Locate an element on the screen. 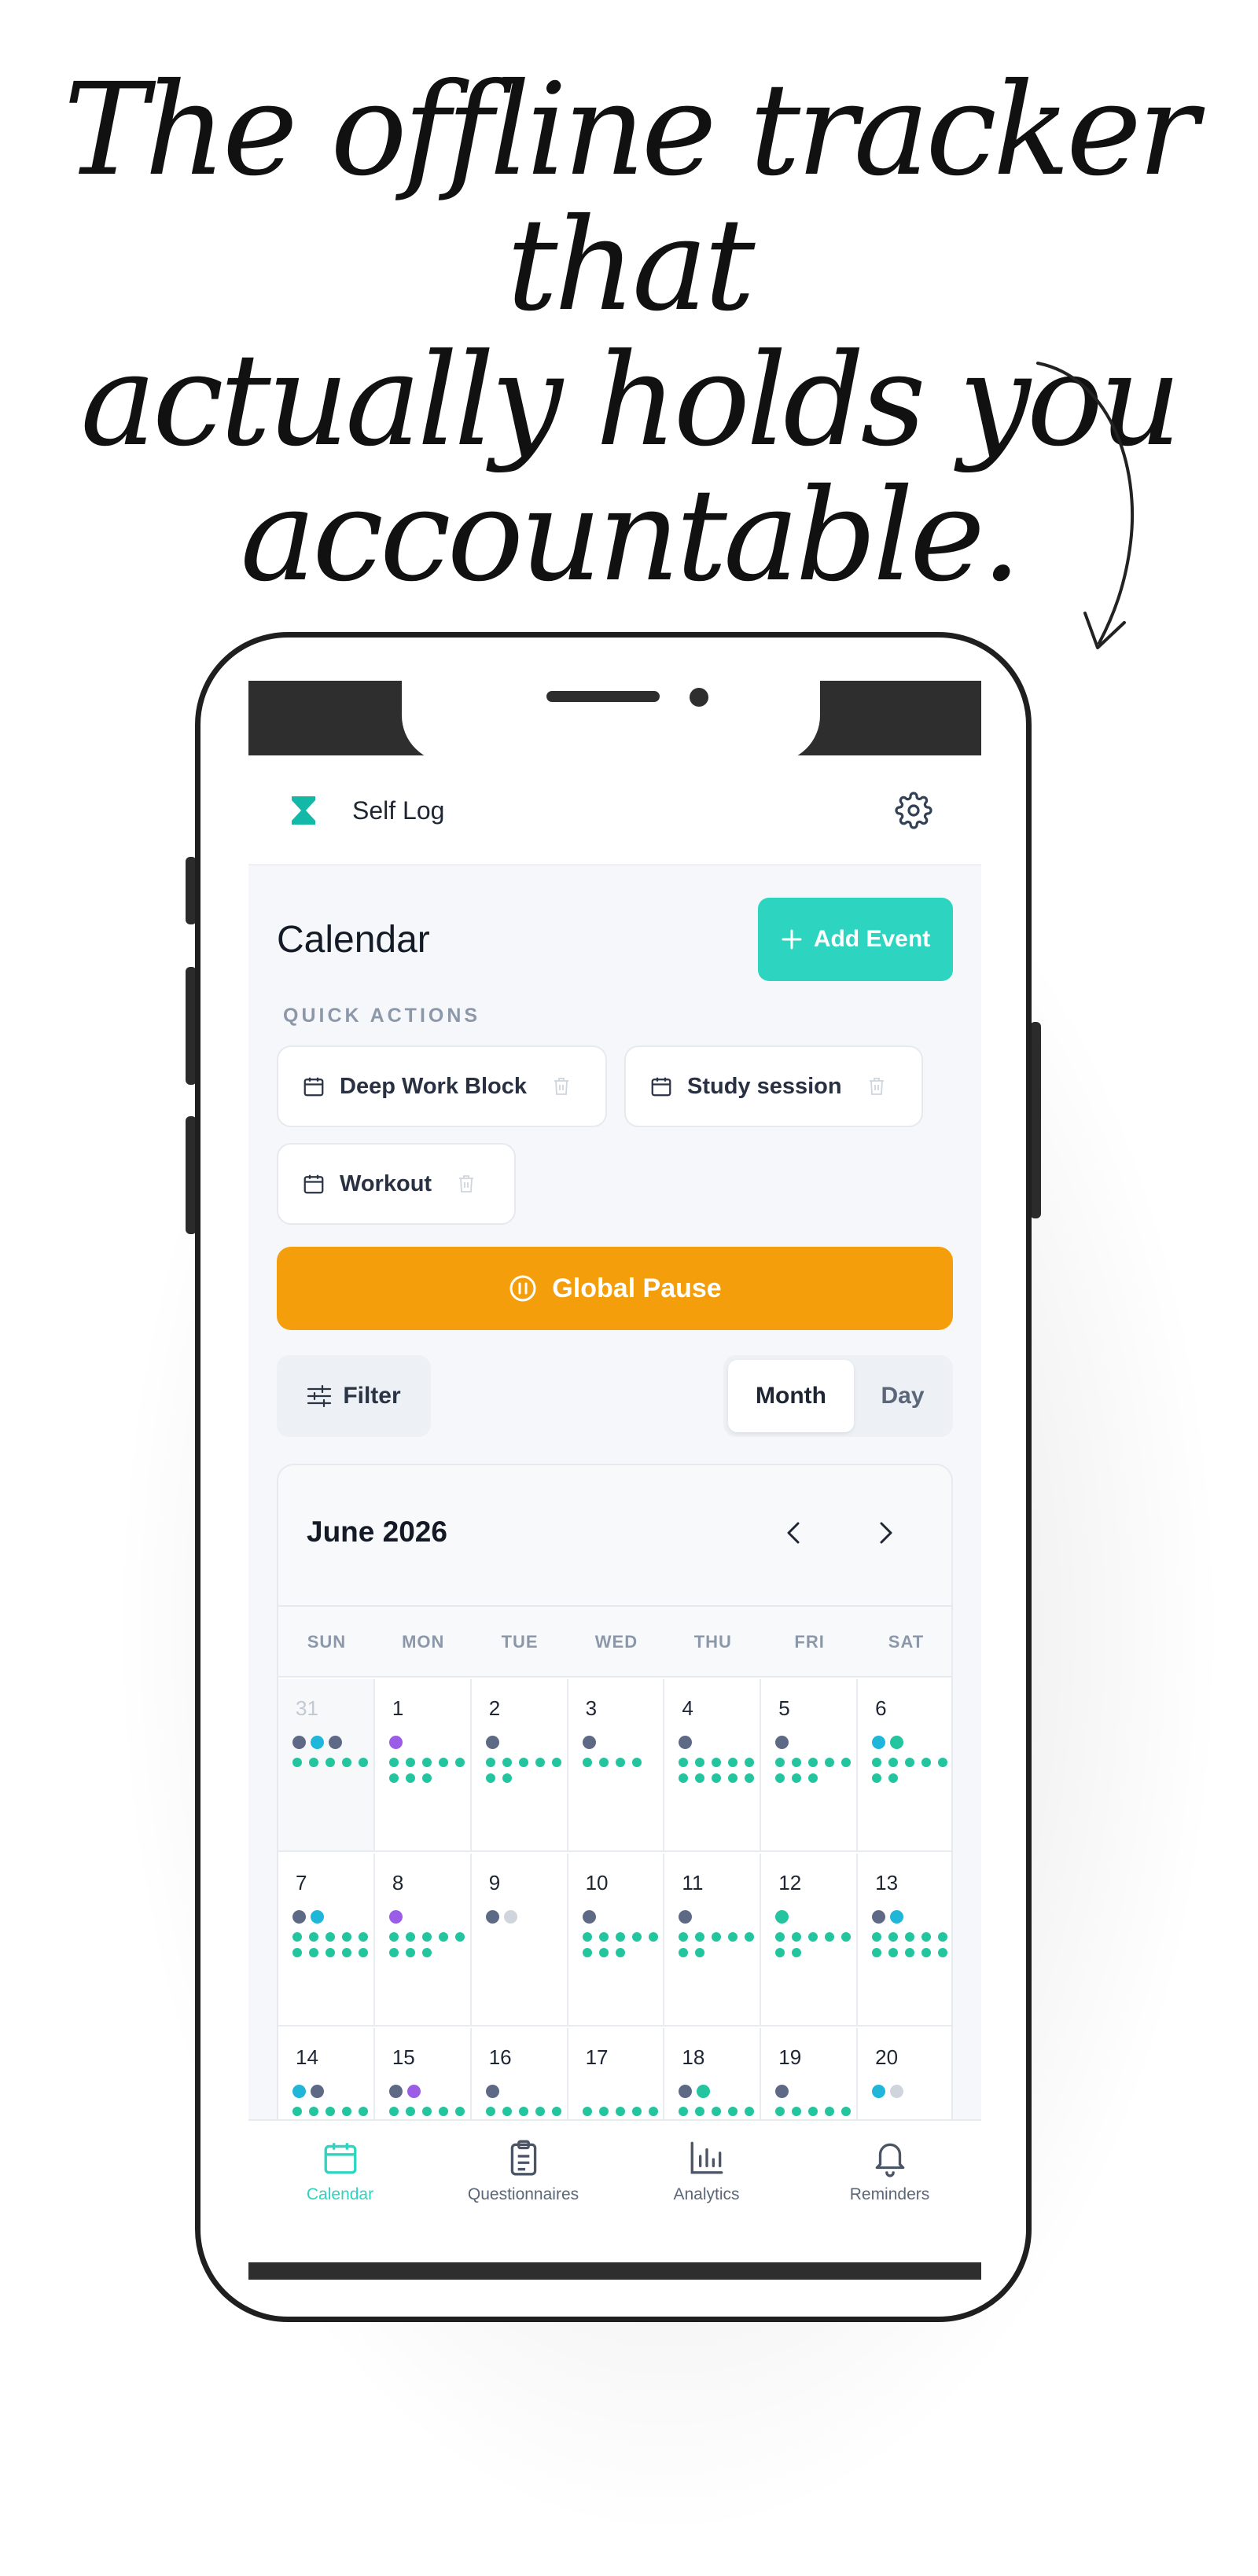  calendar-day-cell: 11 is located at coordinates (713, 1940).